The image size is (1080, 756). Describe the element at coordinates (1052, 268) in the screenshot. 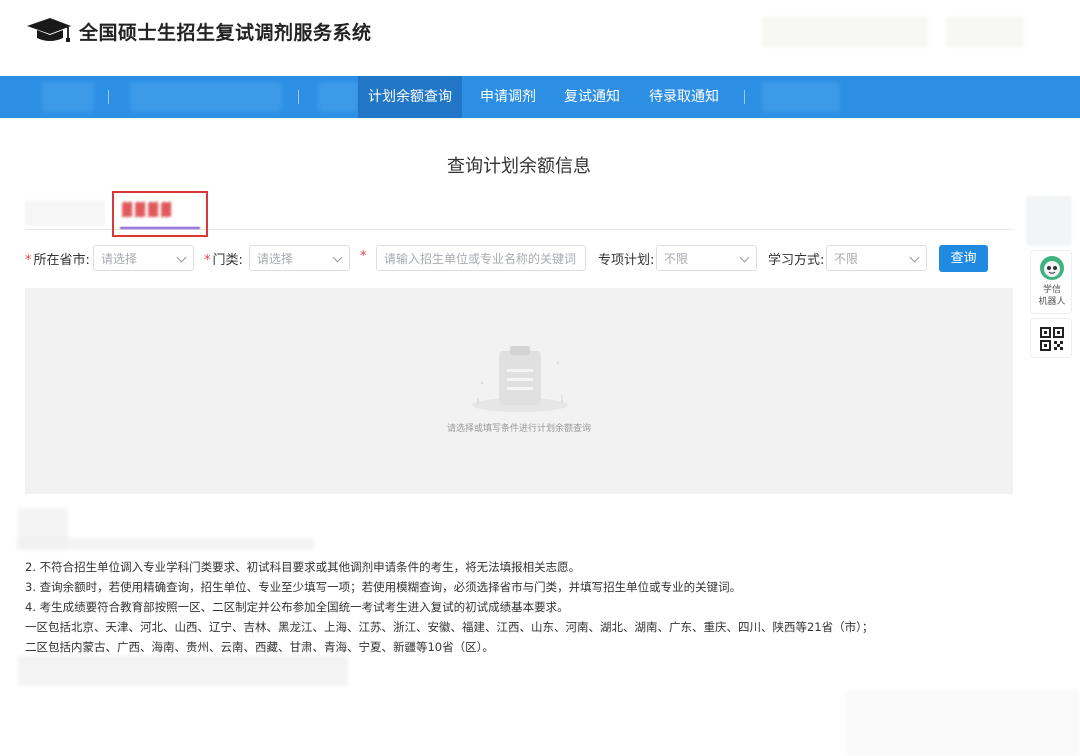

I see `robot-icon` at that location.